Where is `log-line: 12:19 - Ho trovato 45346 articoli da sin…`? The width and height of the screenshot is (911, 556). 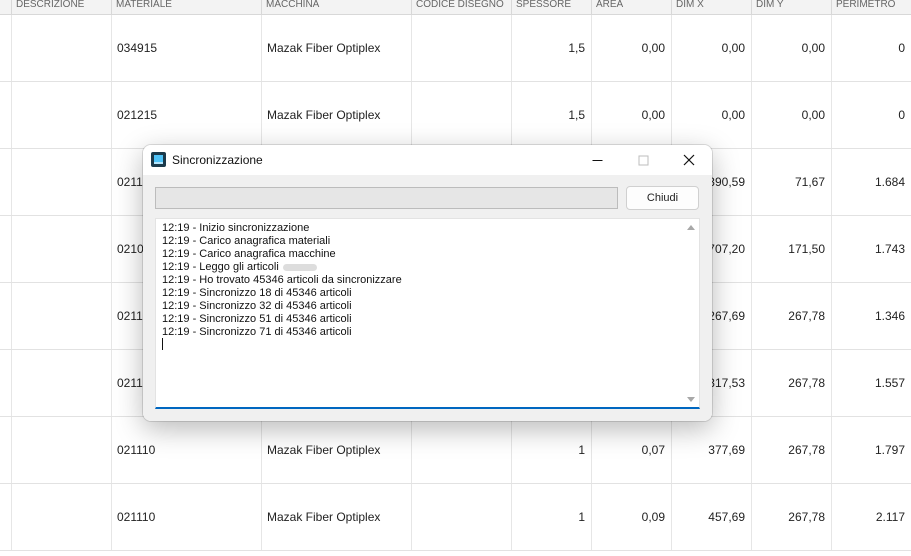 log-line: 12:19 - Ho trovato 45346 articoli da sin… is located at coordinates (282, 280).